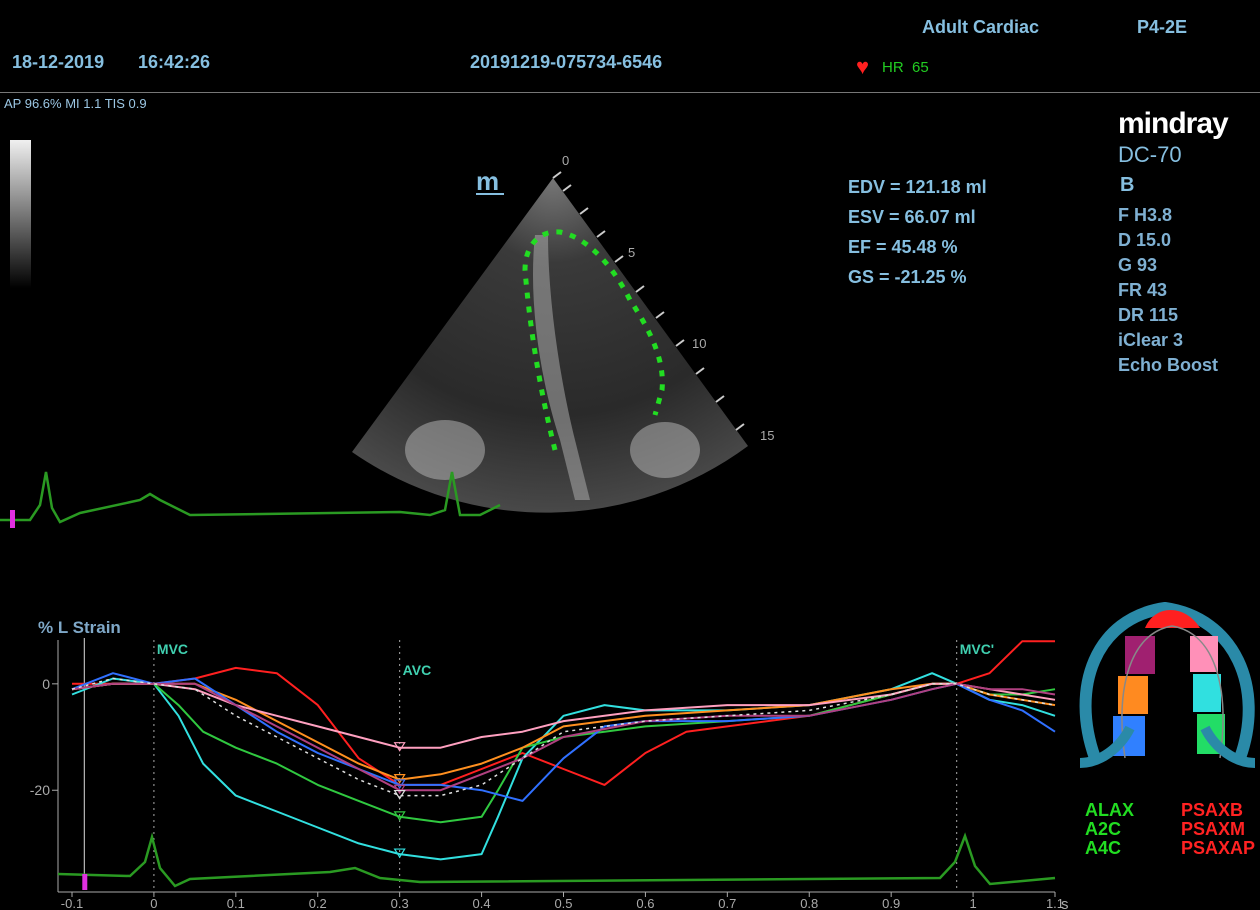 The width and height of the screenshot is (1260, 910). Describe the element at coordinates (172, 649) in the screenshot. I see `event-label: MVC` at that location.